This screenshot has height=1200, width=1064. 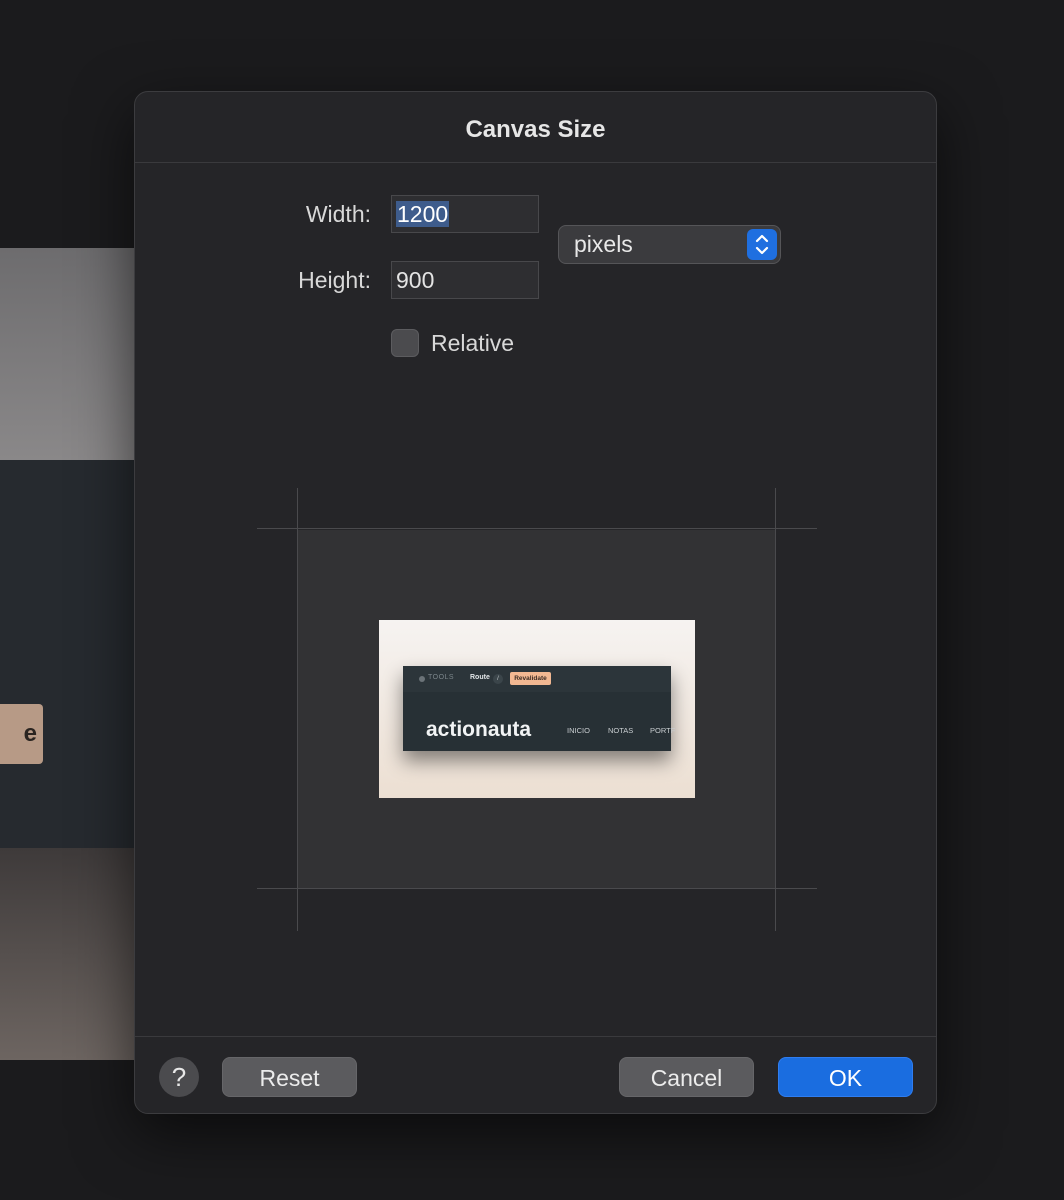 What do you see at coordinates (289, 1077) in the screenshot?
I see `reset-button: Reset` at bounding box center [289, 1077].